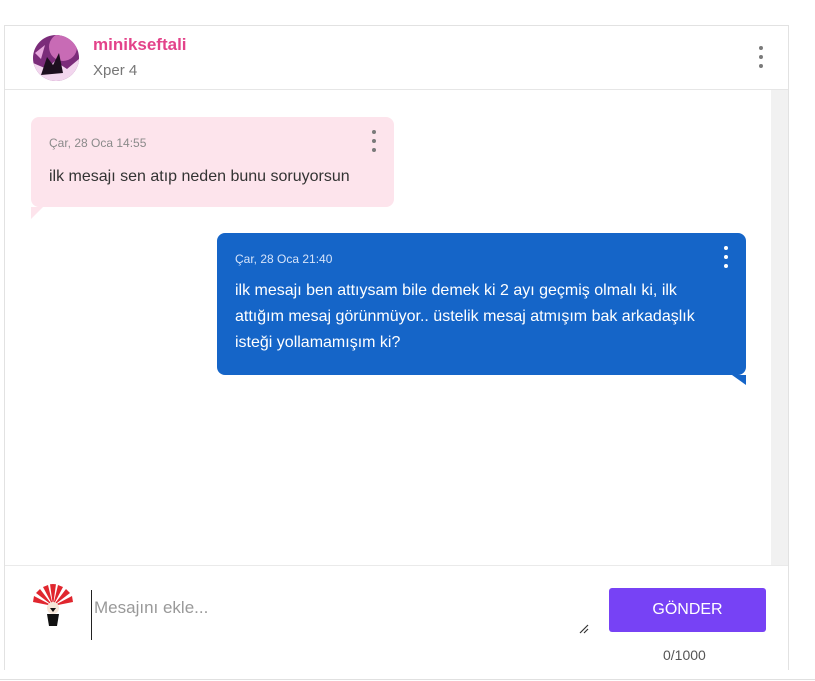 The width and height of the screenshot is (815, 681). What do you see at coordinates (761, 57) in the screenshot?
I see `more-options-icon` at bounding box center [761, 57].